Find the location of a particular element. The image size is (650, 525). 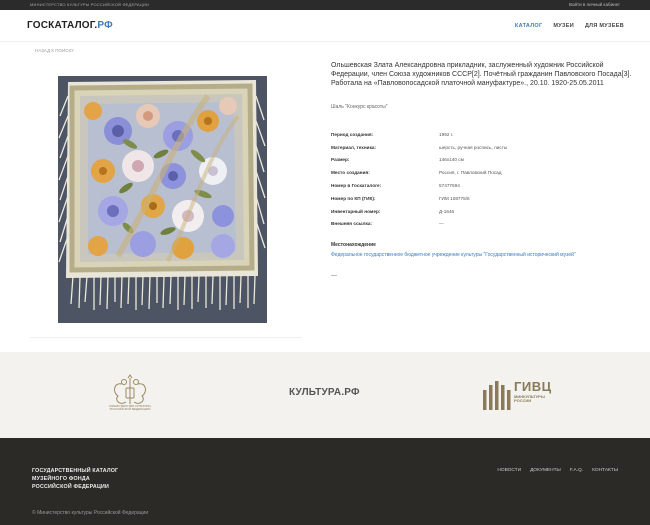

footer-title-line-3: РОССИЙСКОЙ ФЕДЕРАЦИИ is located at coordinates (71, 487).